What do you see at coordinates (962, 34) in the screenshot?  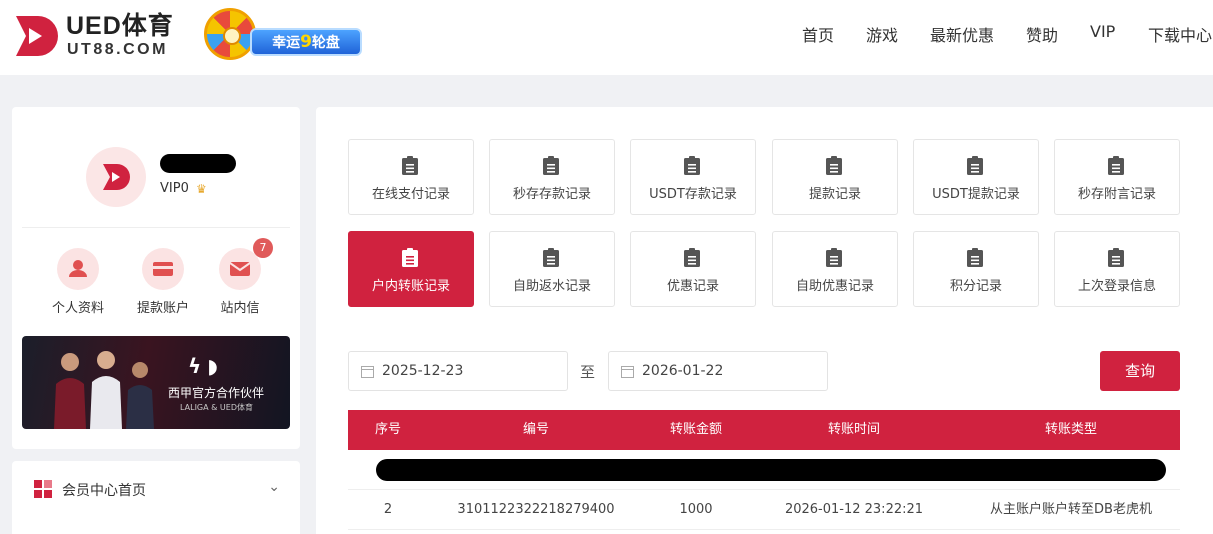 I see `nav-promotions: 最新优惠` at bounding box center [962, 34].